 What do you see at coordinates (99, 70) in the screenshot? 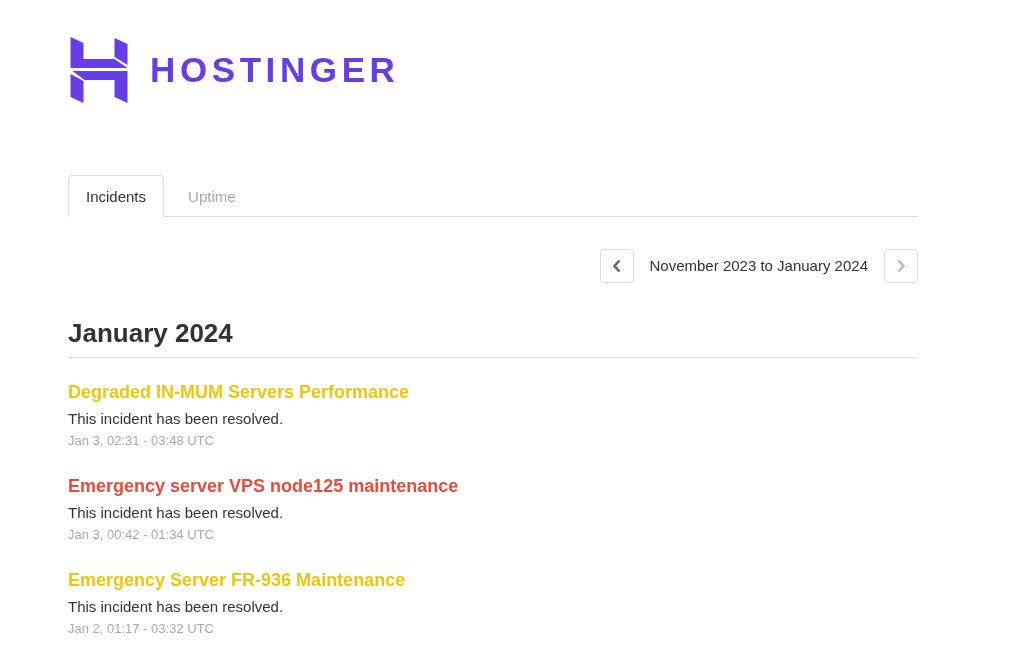
I see `logo-icon` at bounding box center [99, 70].